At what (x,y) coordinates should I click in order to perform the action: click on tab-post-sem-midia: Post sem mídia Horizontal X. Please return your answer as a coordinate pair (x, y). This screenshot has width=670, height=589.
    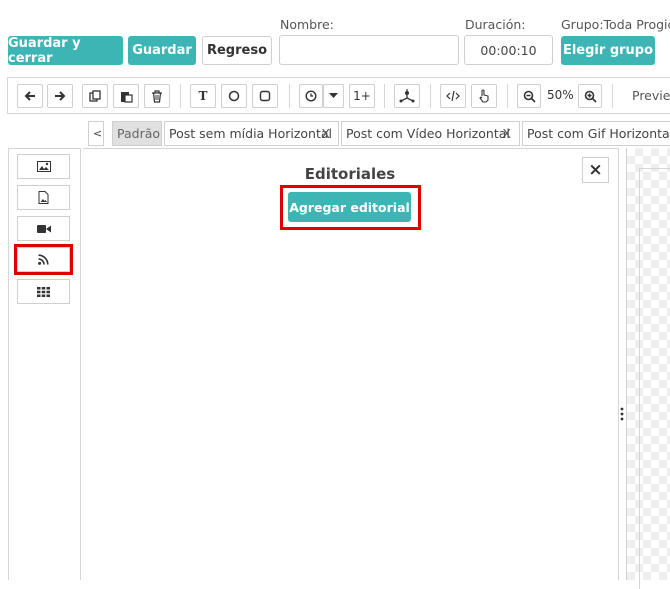
    Looking at the image, I should click on (251, 133).